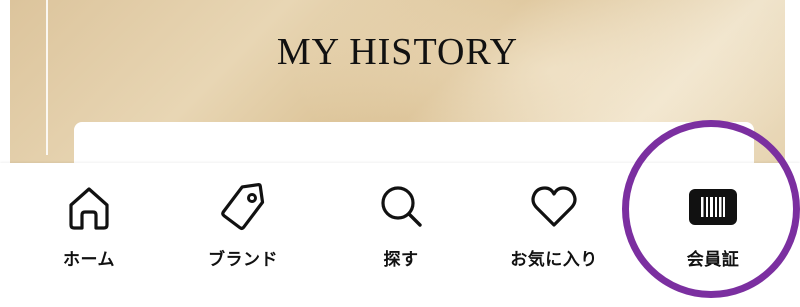 The image size is (800, 307). Describe the element at coordinates (89, 208) in the screenshot. I see `home-icon` at that location.